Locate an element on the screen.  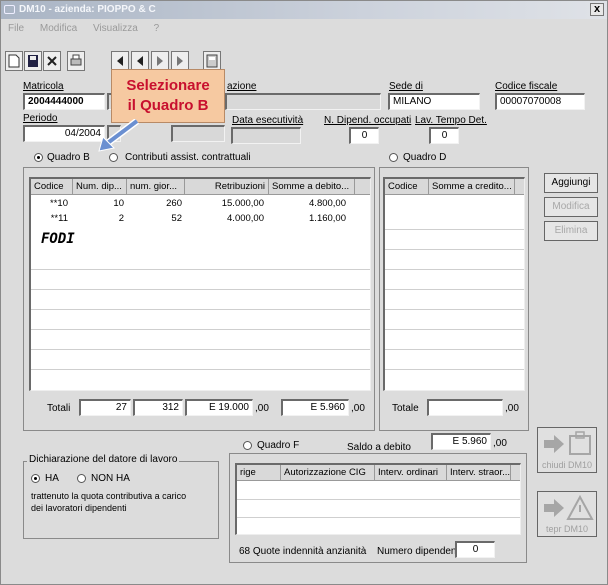
delete-button is located at coordinates (52, 61).